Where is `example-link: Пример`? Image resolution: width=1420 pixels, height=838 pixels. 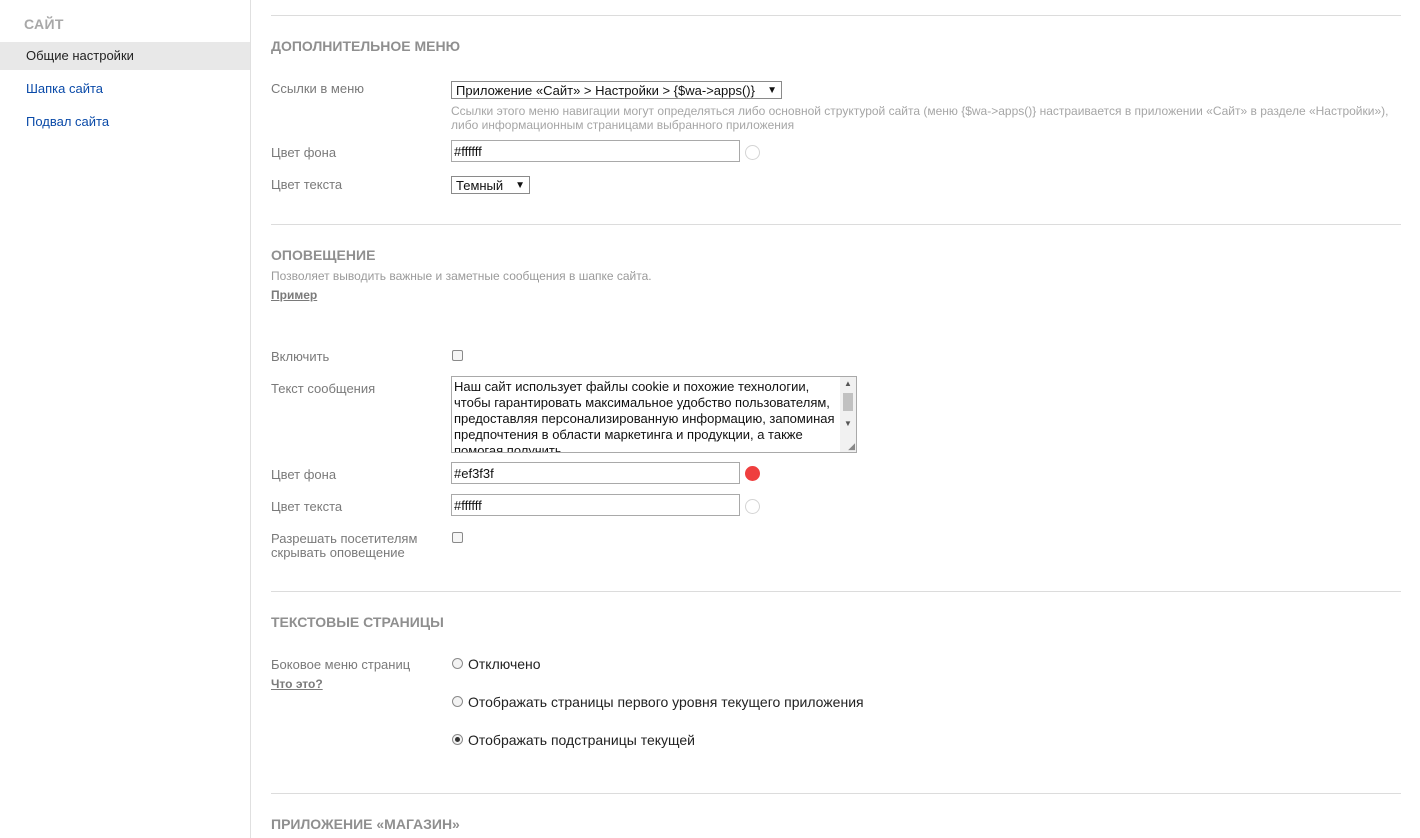 example-link: Пример is located at coordinates (294, 295).